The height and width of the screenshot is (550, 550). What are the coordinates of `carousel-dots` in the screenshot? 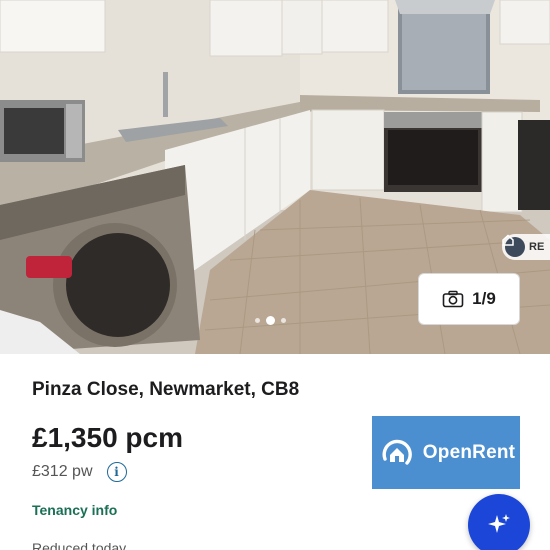 It's located at (270, 320).